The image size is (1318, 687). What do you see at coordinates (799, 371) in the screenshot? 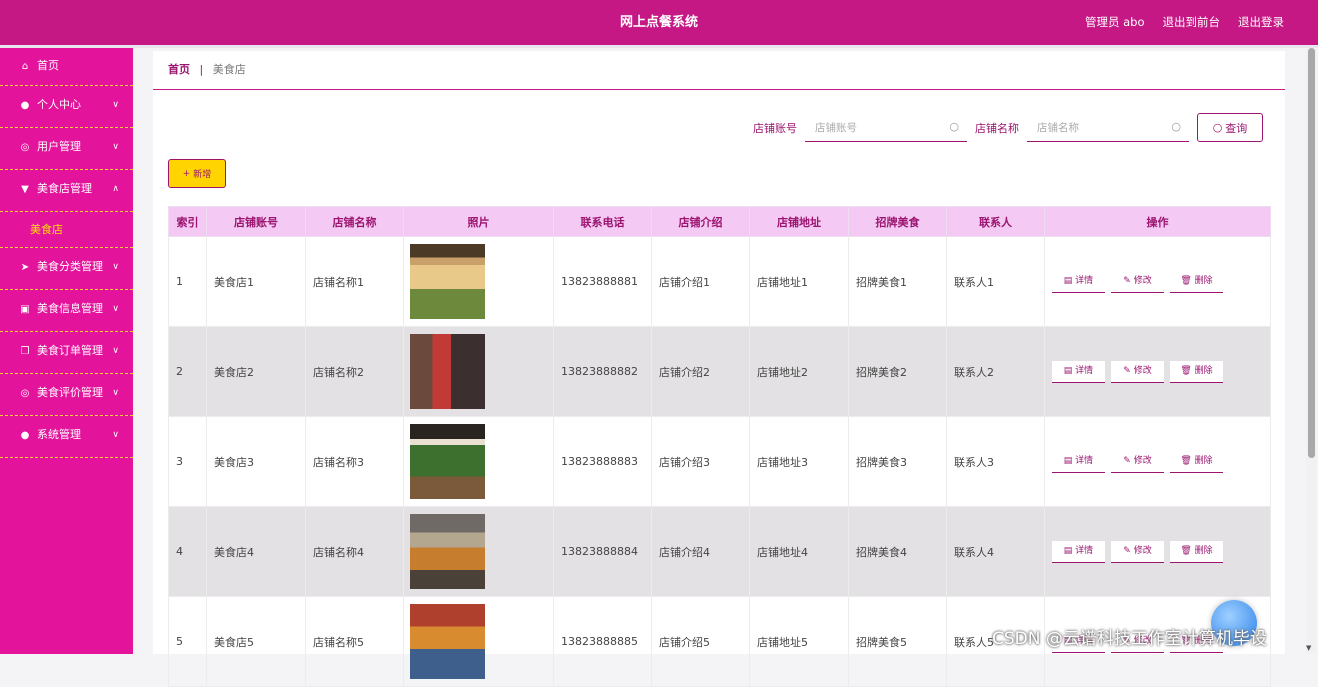
I see `cell-address: 店铺地址2` at bounding box center [799, 371].